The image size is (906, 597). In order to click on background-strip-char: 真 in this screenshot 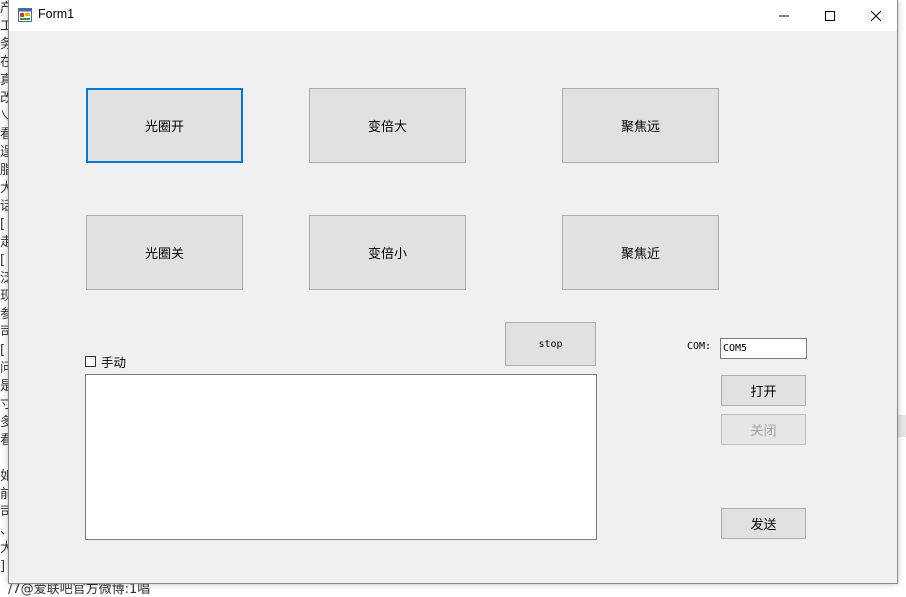, I will do `click(4, 80)`.